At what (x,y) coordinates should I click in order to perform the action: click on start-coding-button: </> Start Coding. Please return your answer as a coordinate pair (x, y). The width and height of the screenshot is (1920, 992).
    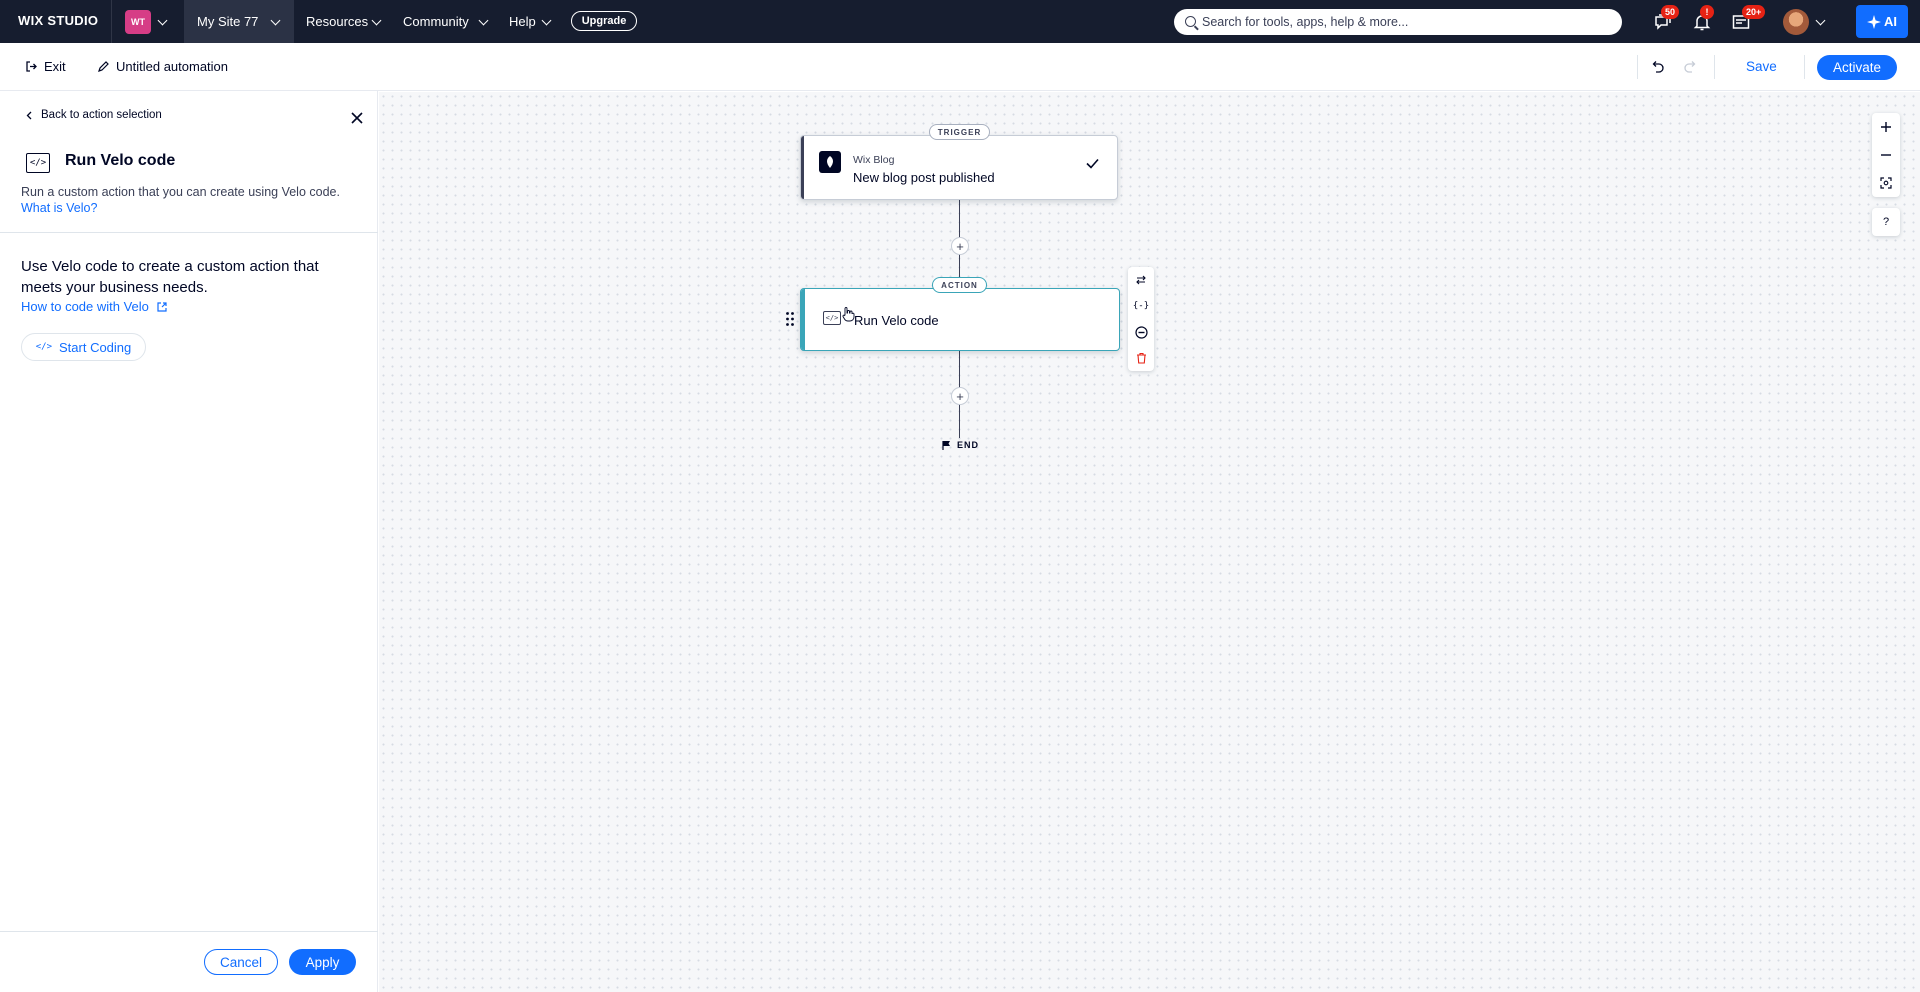
    Looking at the image, I should click on (83, 347).